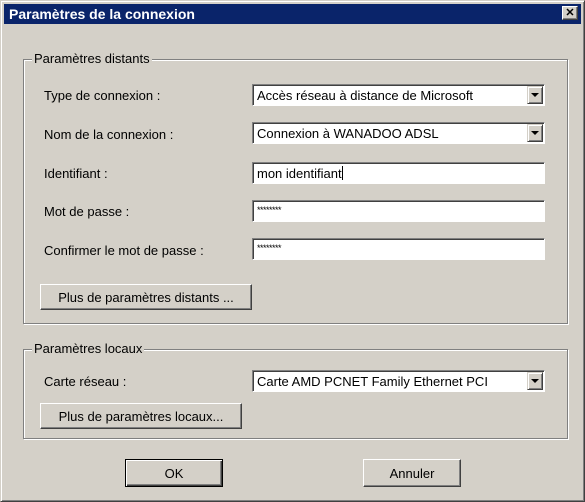  Describe the element at coordinates (102, 14) in the screenshot. I see `window-title: Paramètres de la connexion` at that location.